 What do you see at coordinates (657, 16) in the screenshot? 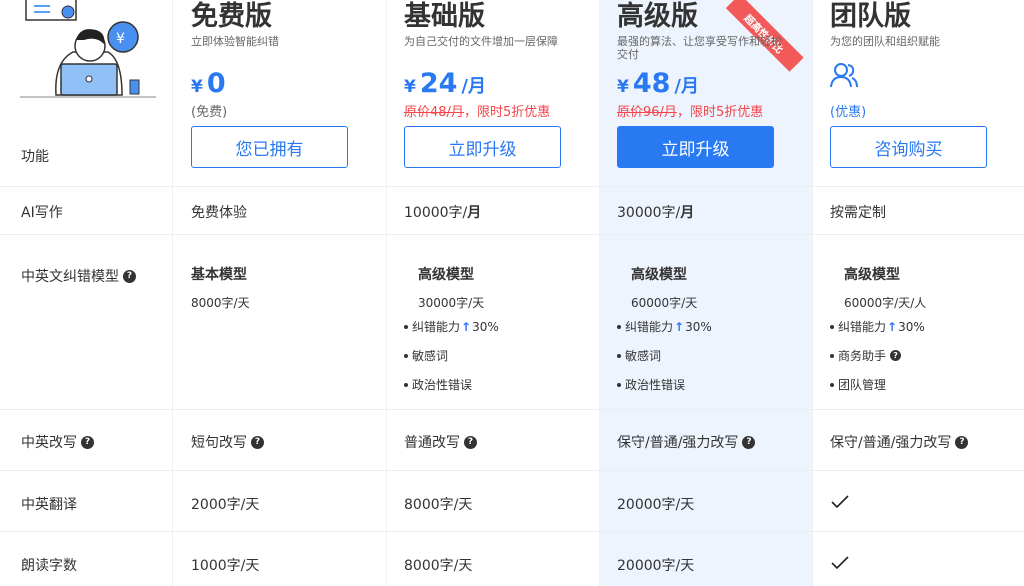
I see `plan-title: 高级版` at bounding box center [657, 16].